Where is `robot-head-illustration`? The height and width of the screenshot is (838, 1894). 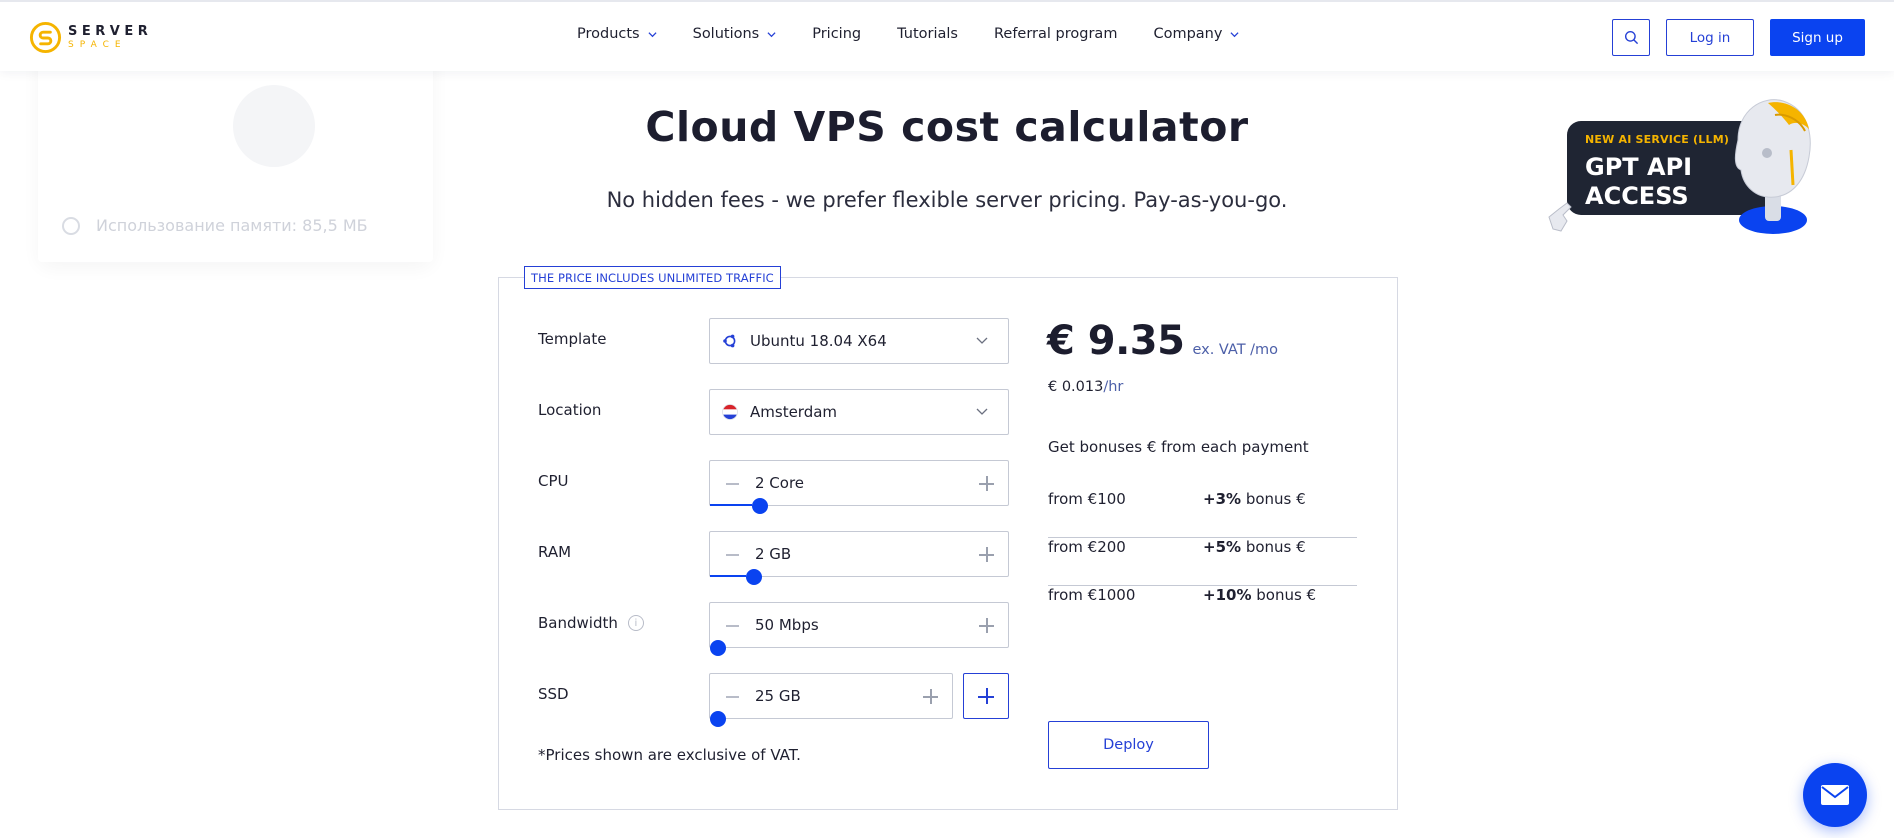
robot-head-illustration is located at coordinates (1772, 166).